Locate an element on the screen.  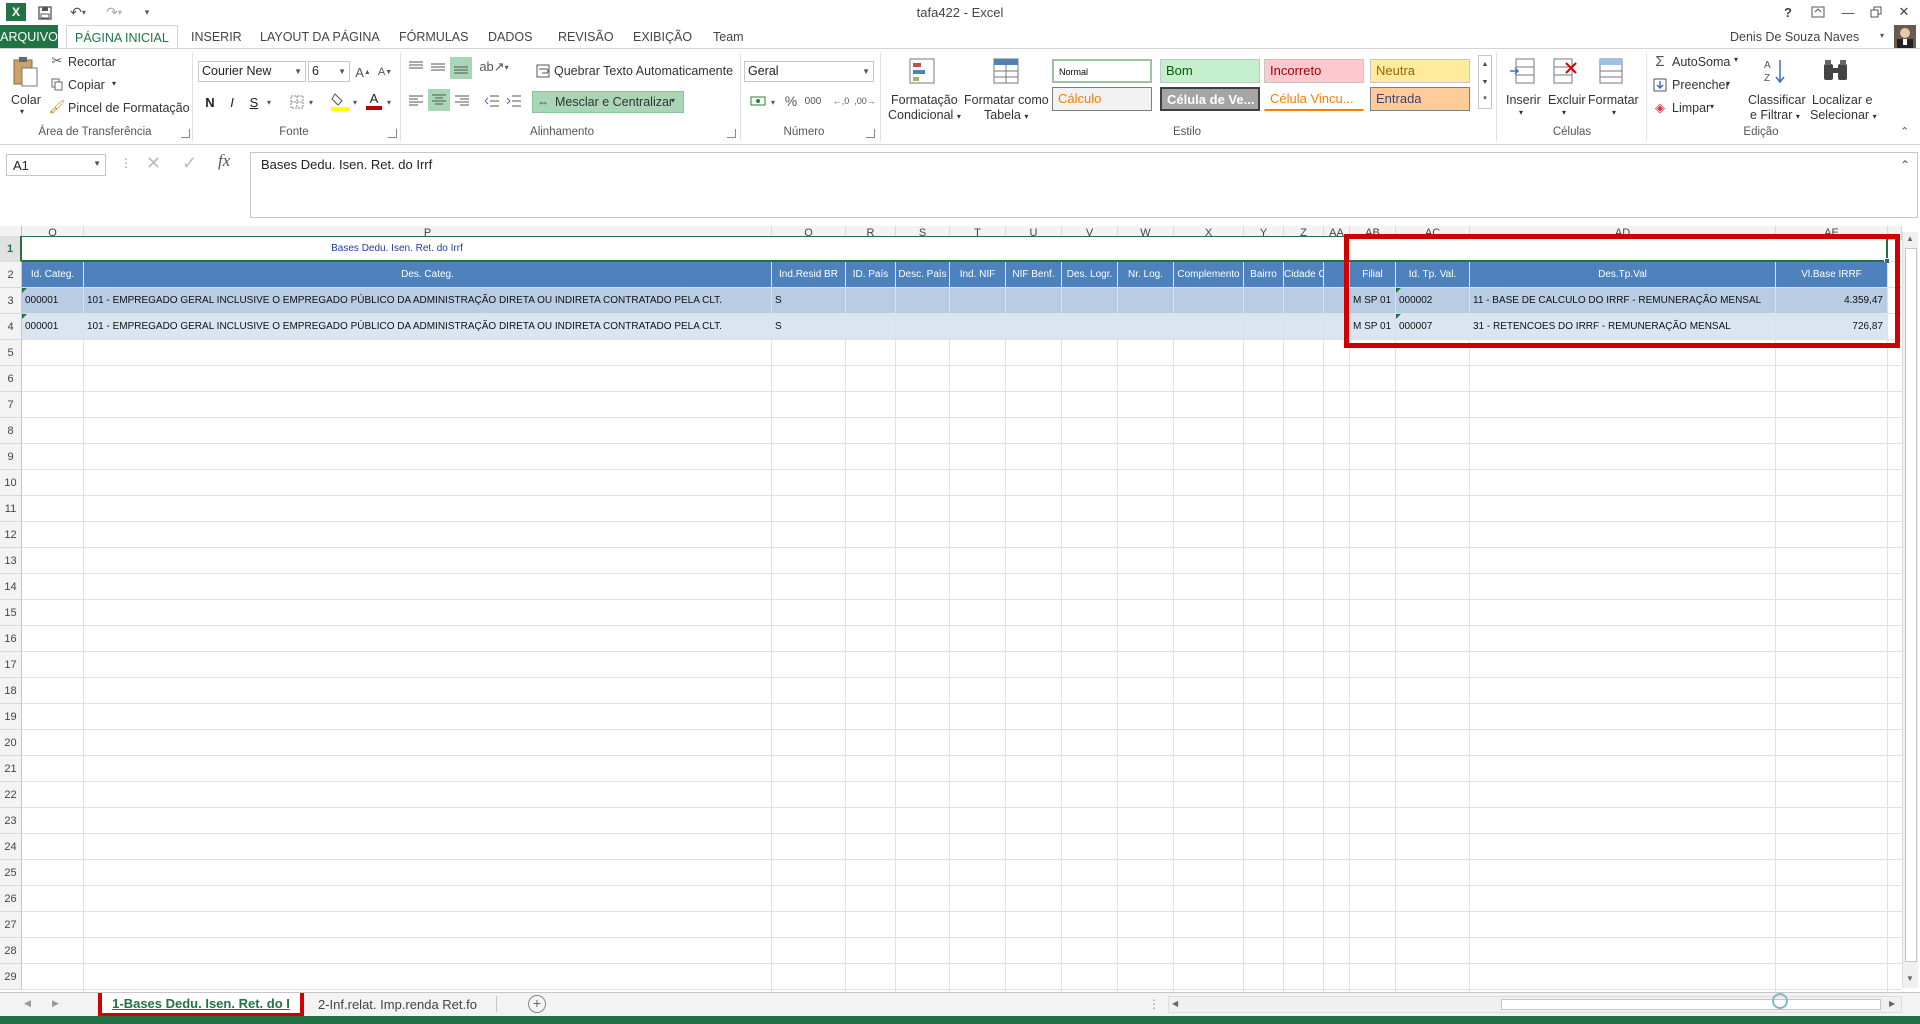
decrease-decimal-icon: ,00→ is located at coordinates (865, 101).